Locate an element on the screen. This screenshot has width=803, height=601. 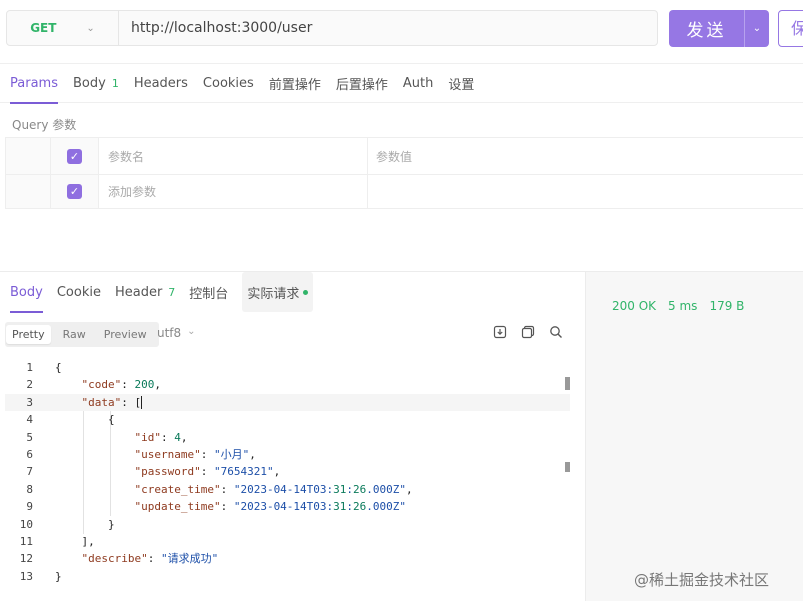
code-text: "id": 4, is located at coordinates (161, 437).